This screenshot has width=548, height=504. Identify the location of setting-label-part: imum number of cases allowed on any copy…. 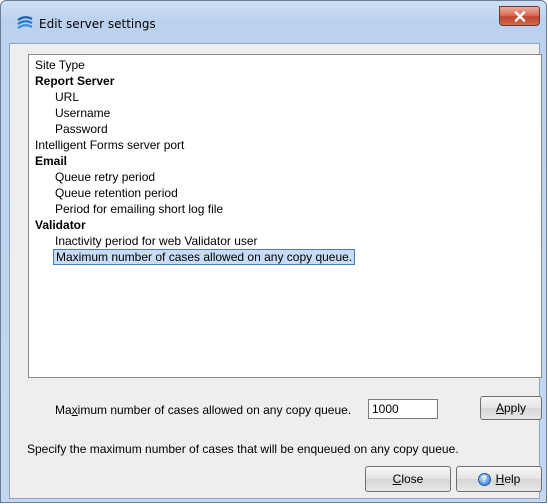
(214, 410).